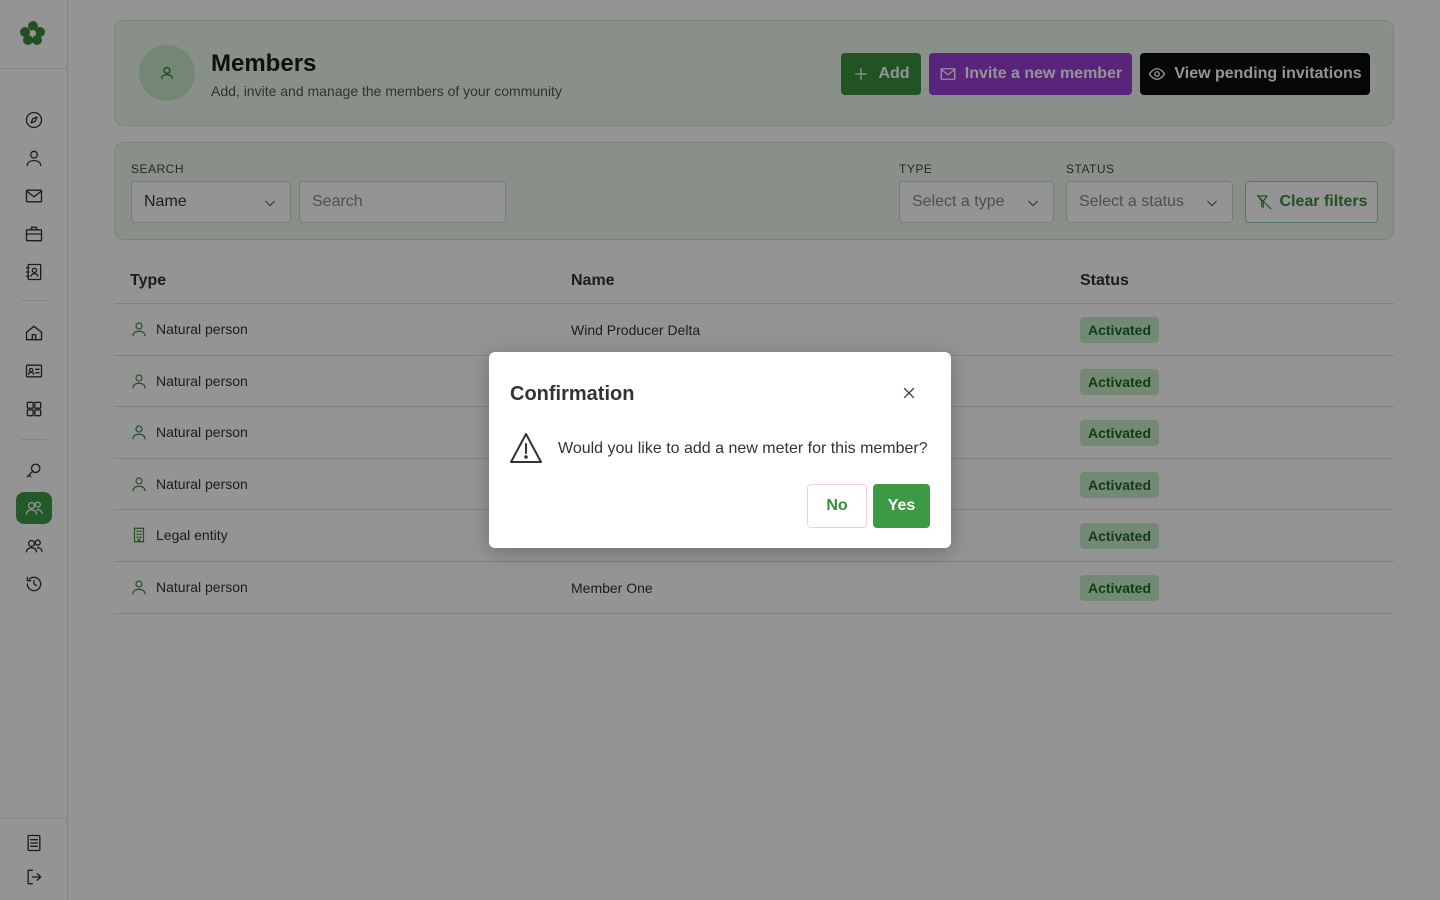 The width and height of the screenshot is (1440, 900). What do you see at coordinates (909, 393) in the screenshot?
I see `close-icon` at bounding box center [909, 393].